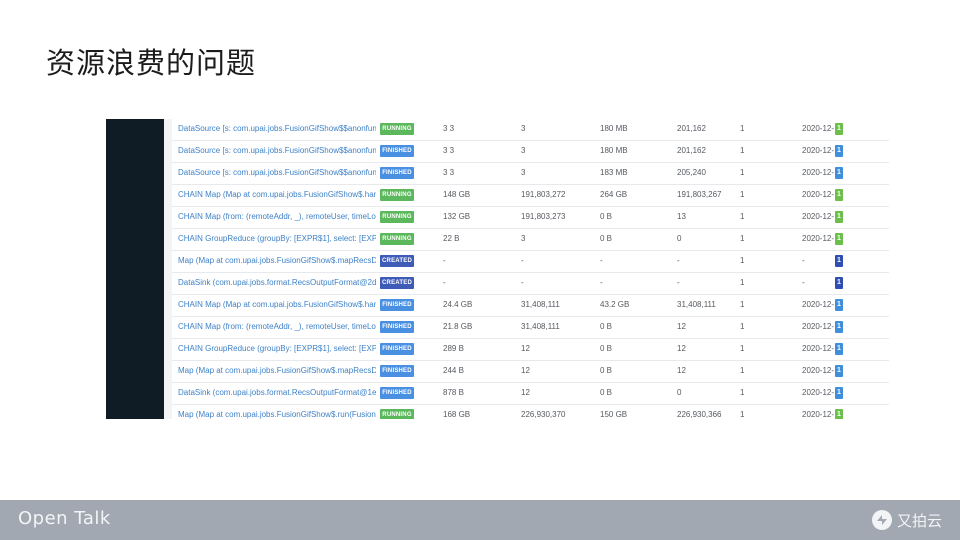 Image resolution: width=960 pixels, height=540 pixels. What do you see at coordinates (699, 414) in the screenshot?
I see `records-sent: 226,930,366` at bounding box center [699, 414].